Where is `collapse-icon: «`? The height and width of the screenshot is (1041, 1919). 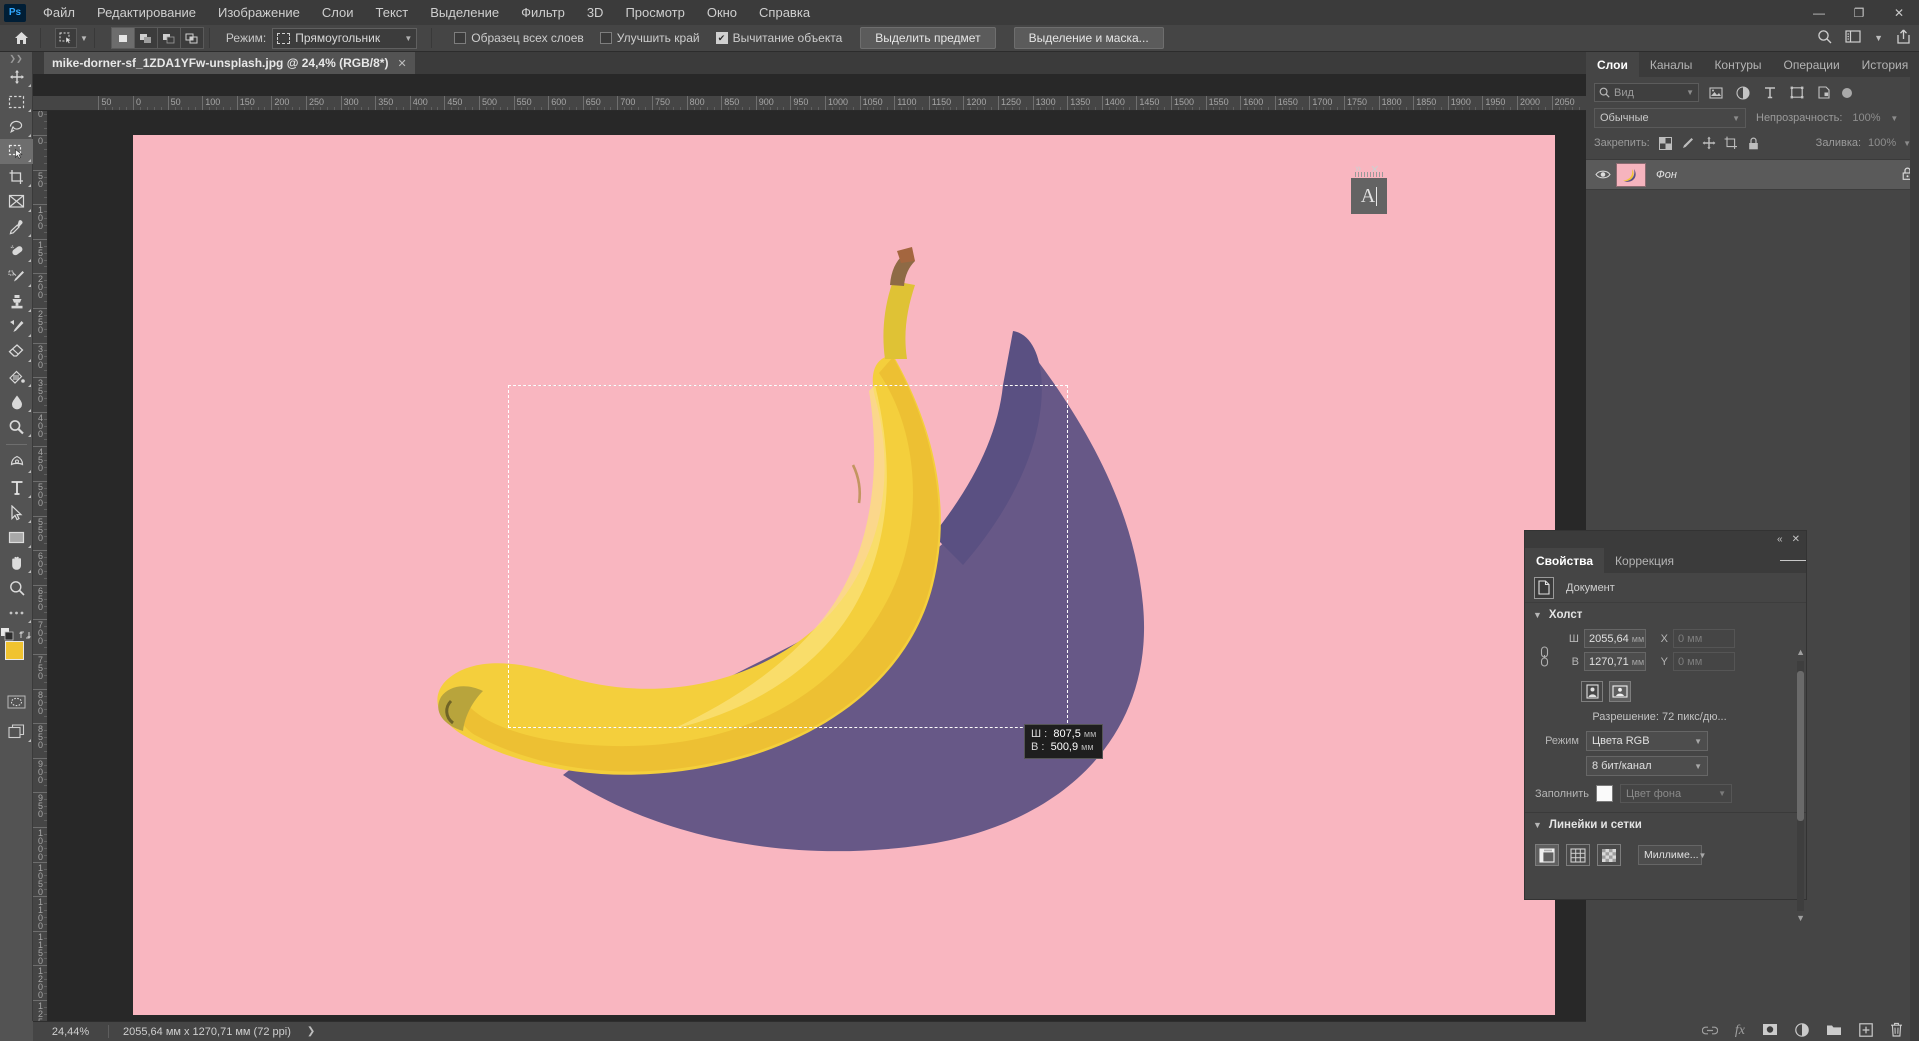 collapse-icon: « is located at coordinates (1780, 539).